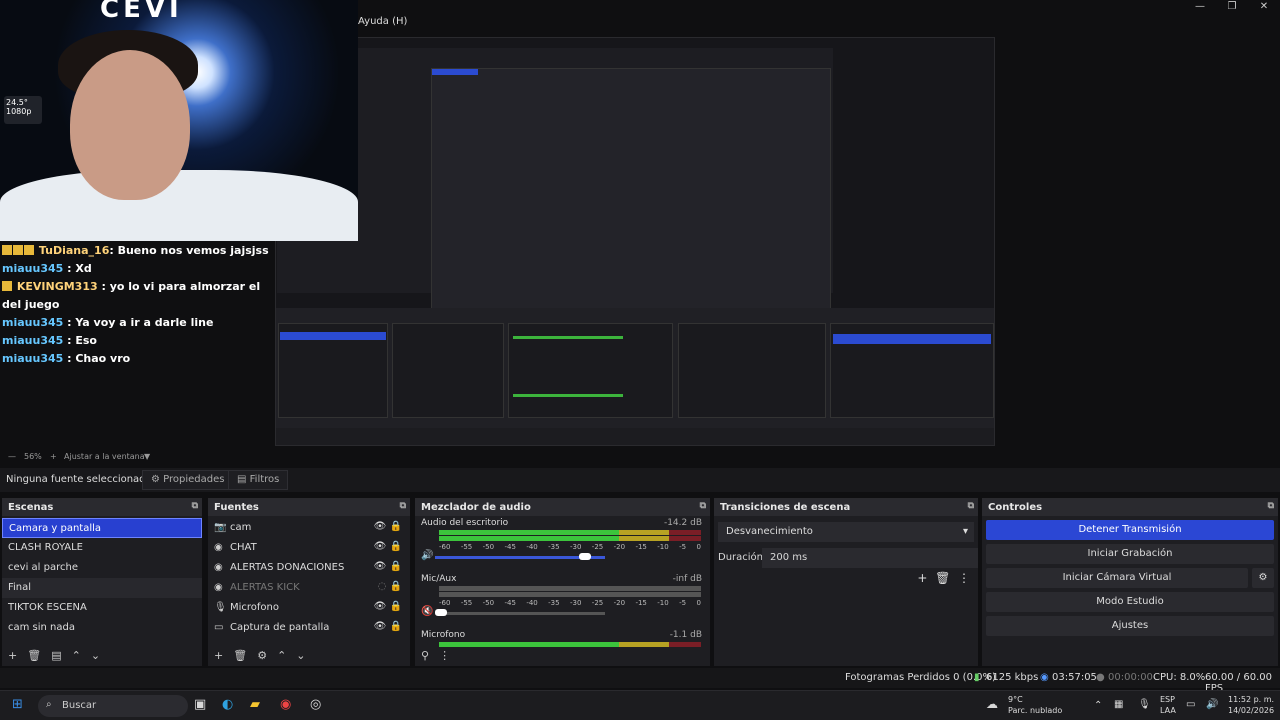 This screenshot has height=720, width=1280. Describe the element at coordinates (33, 456) in the screenshot. I see `zoom-value: 56%` at that location.